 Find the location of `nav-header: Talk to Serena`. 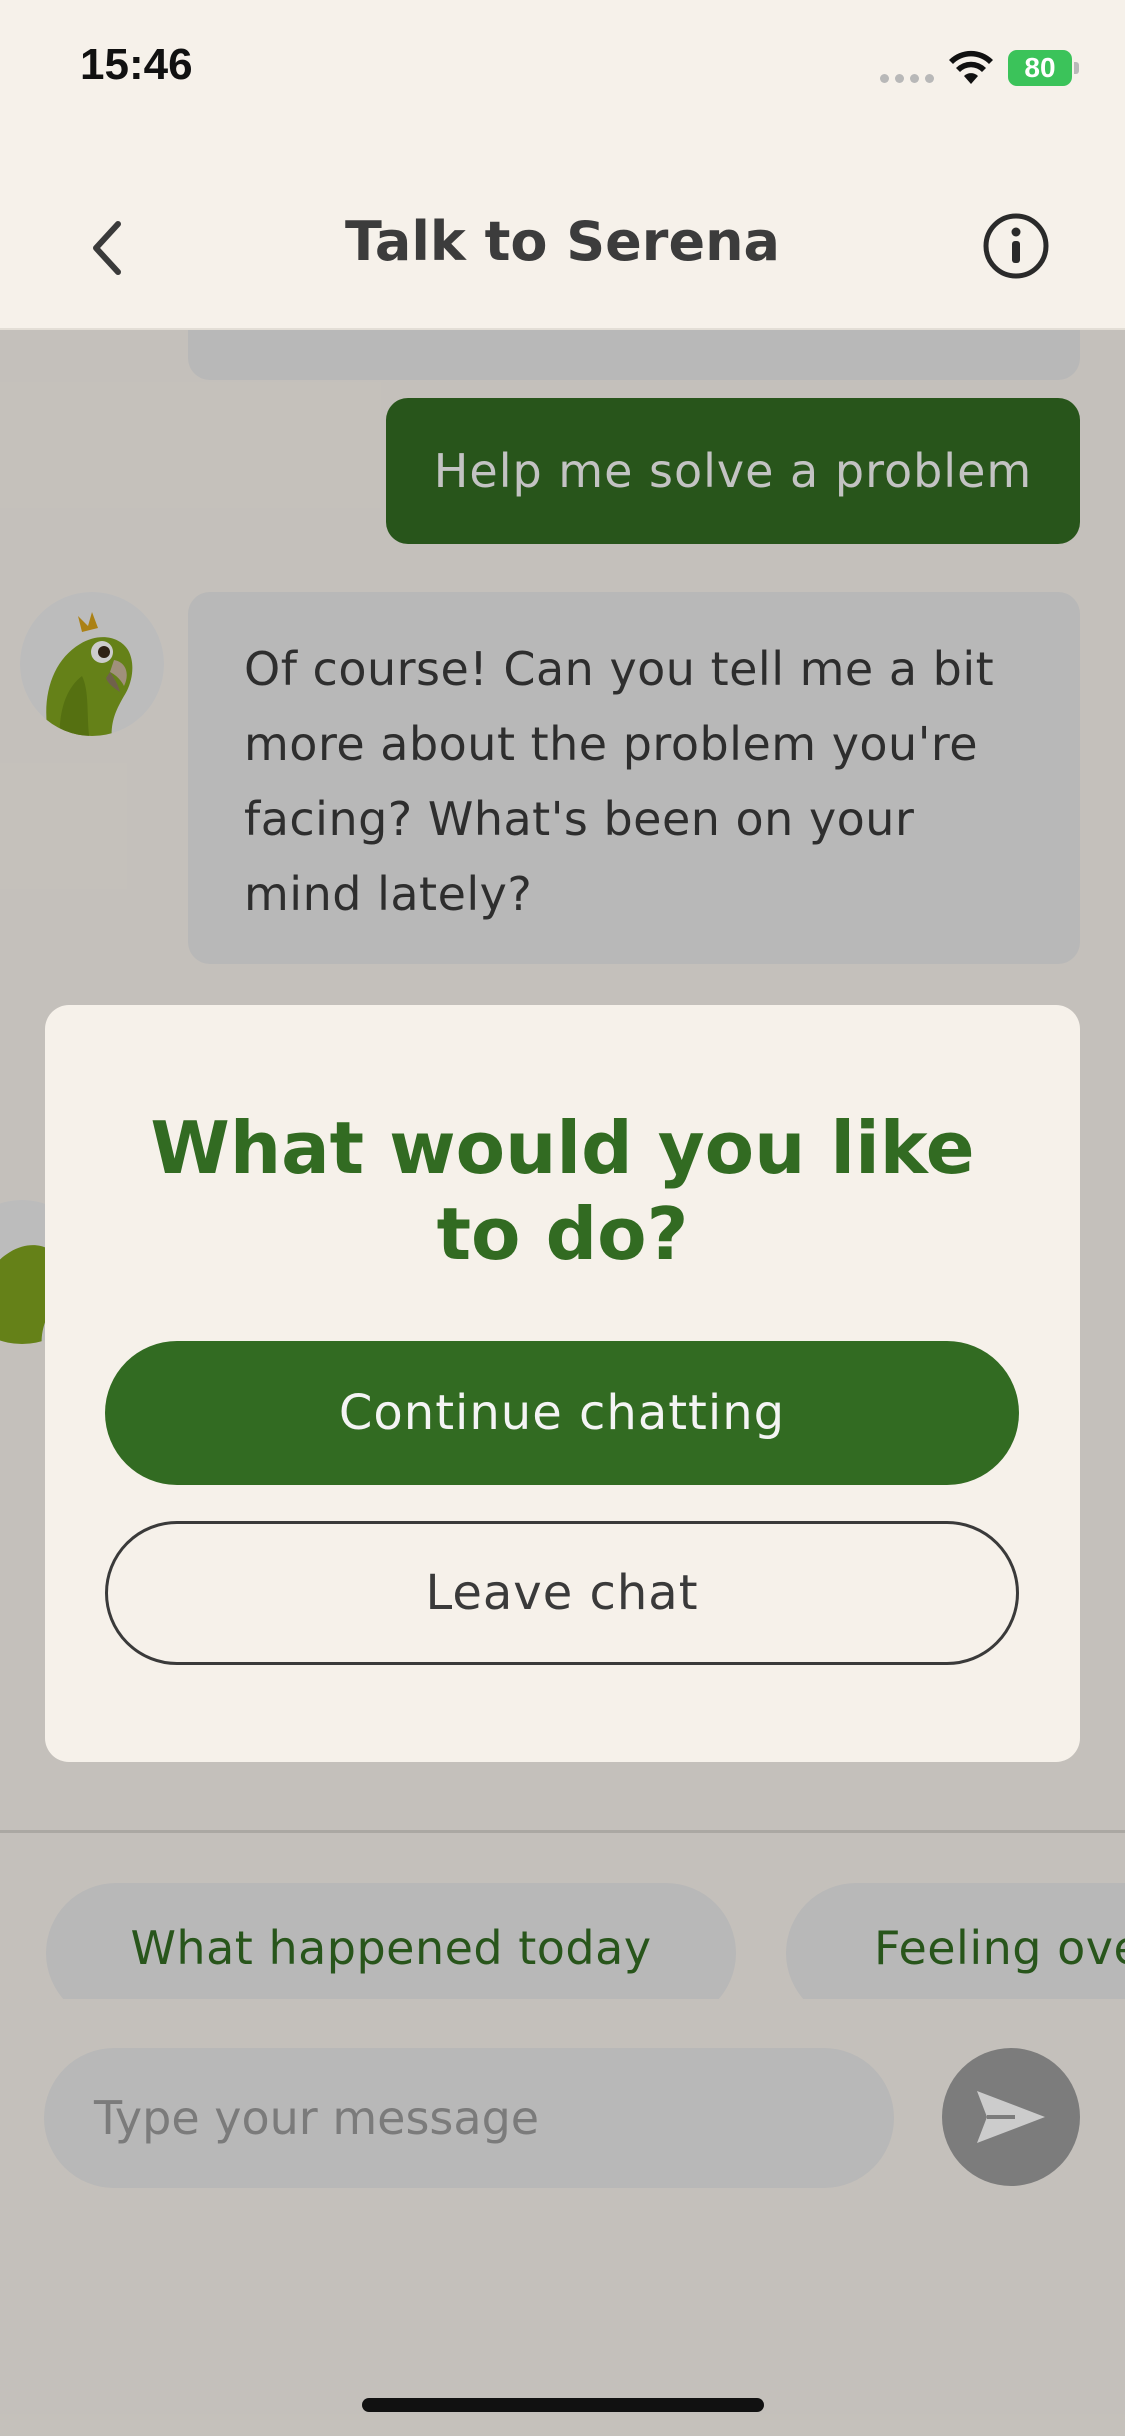

nav-header: Talk to Serena is located at coordinates (562, 235).